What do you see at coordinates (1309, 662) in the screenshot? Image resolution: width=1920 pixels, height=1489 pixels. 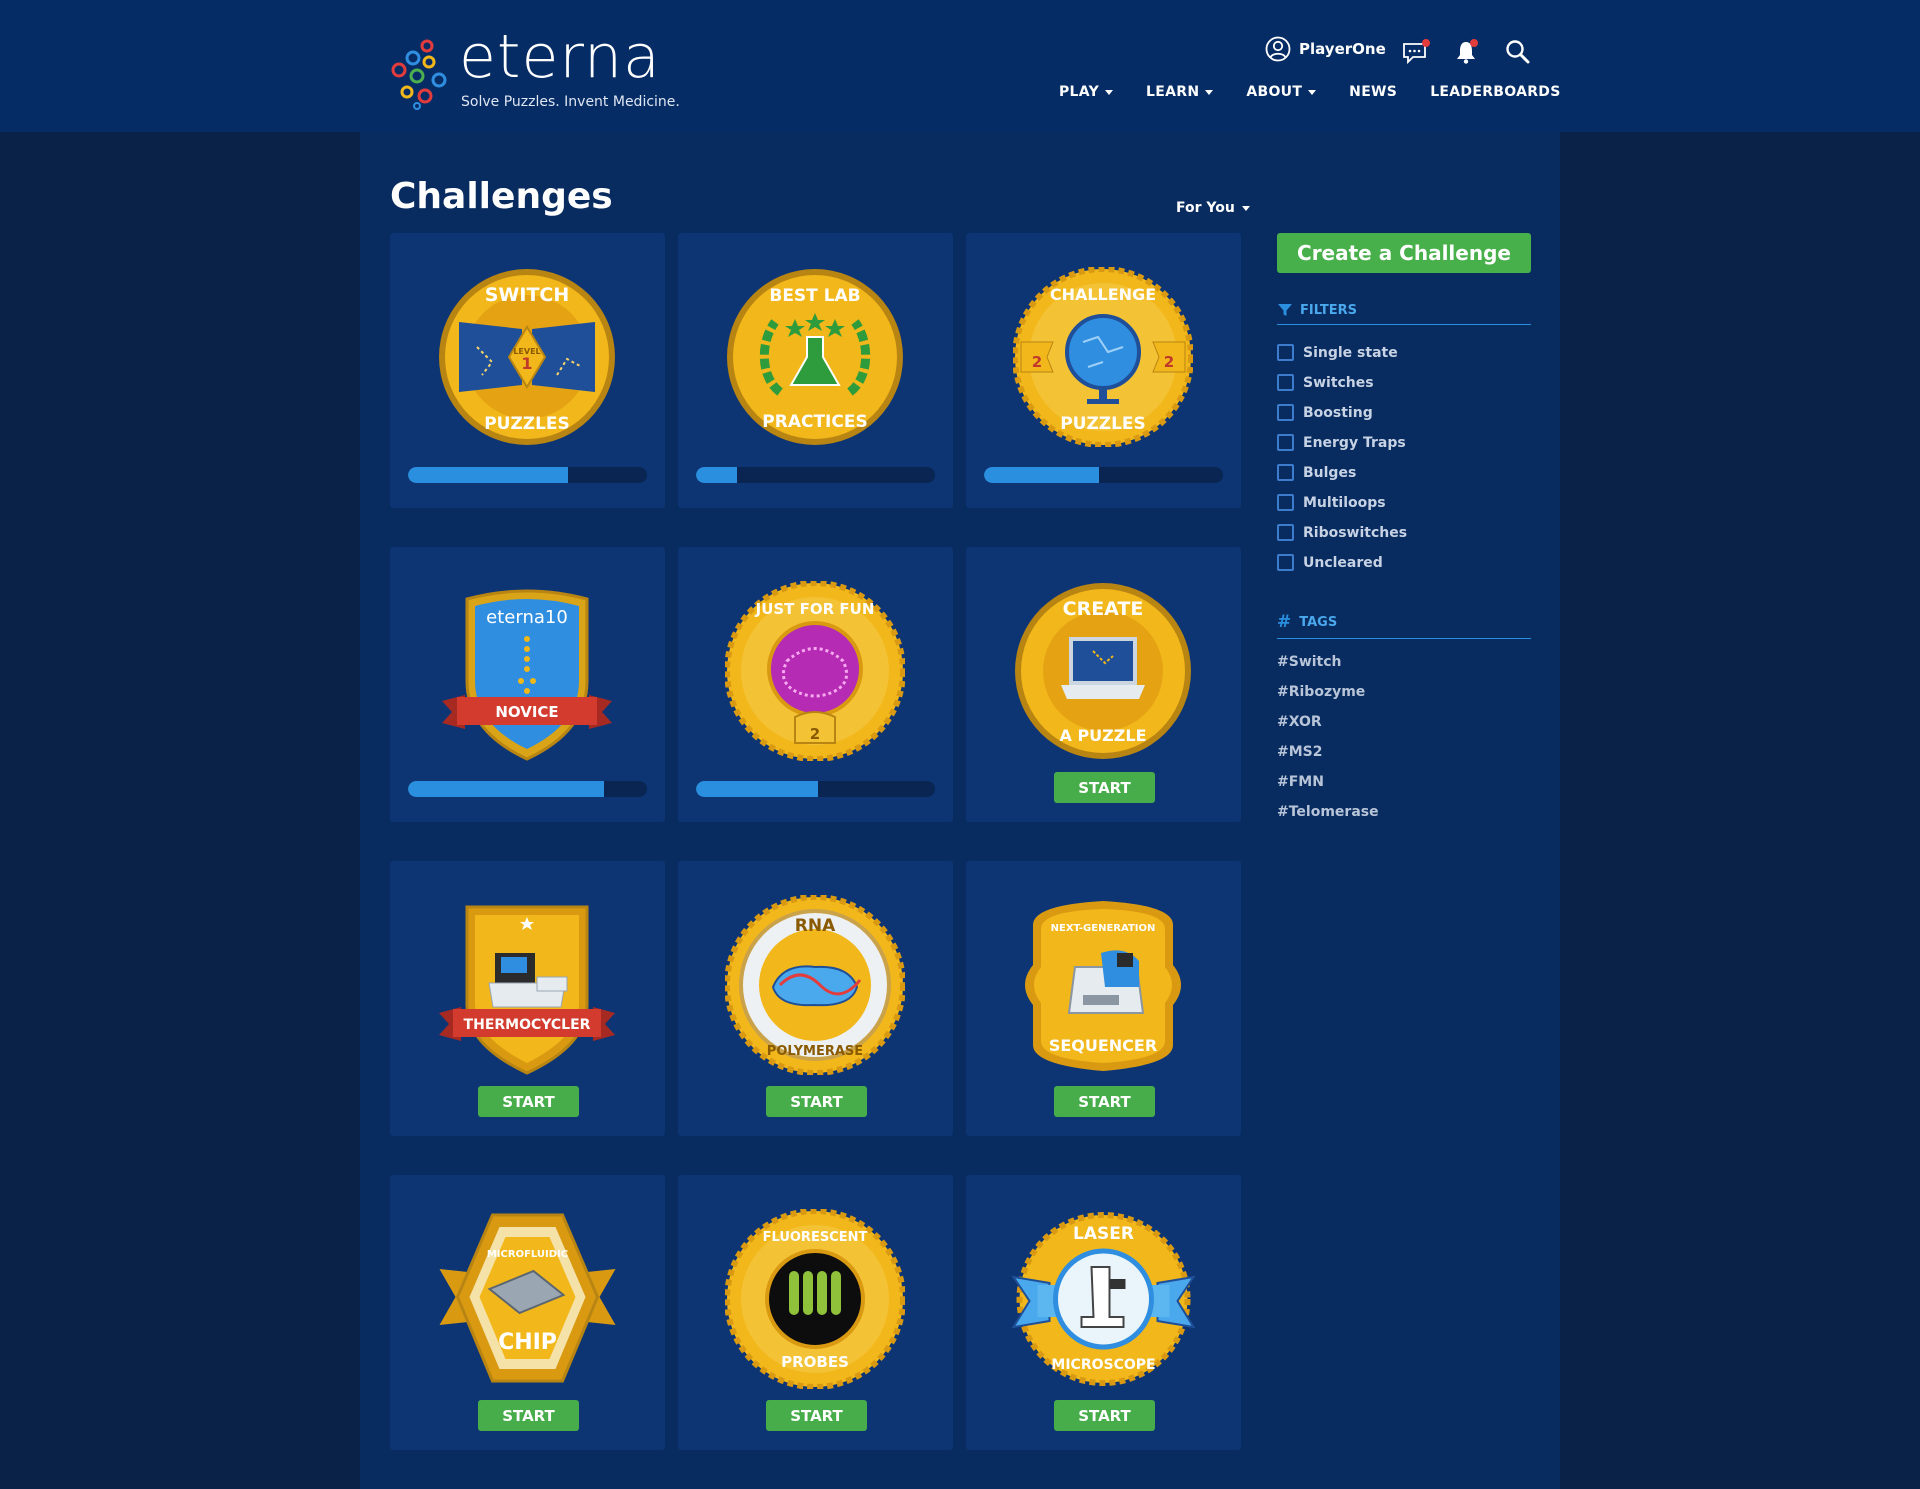 I see `tag-link: #Switch` at bounding box center [1309, 662].